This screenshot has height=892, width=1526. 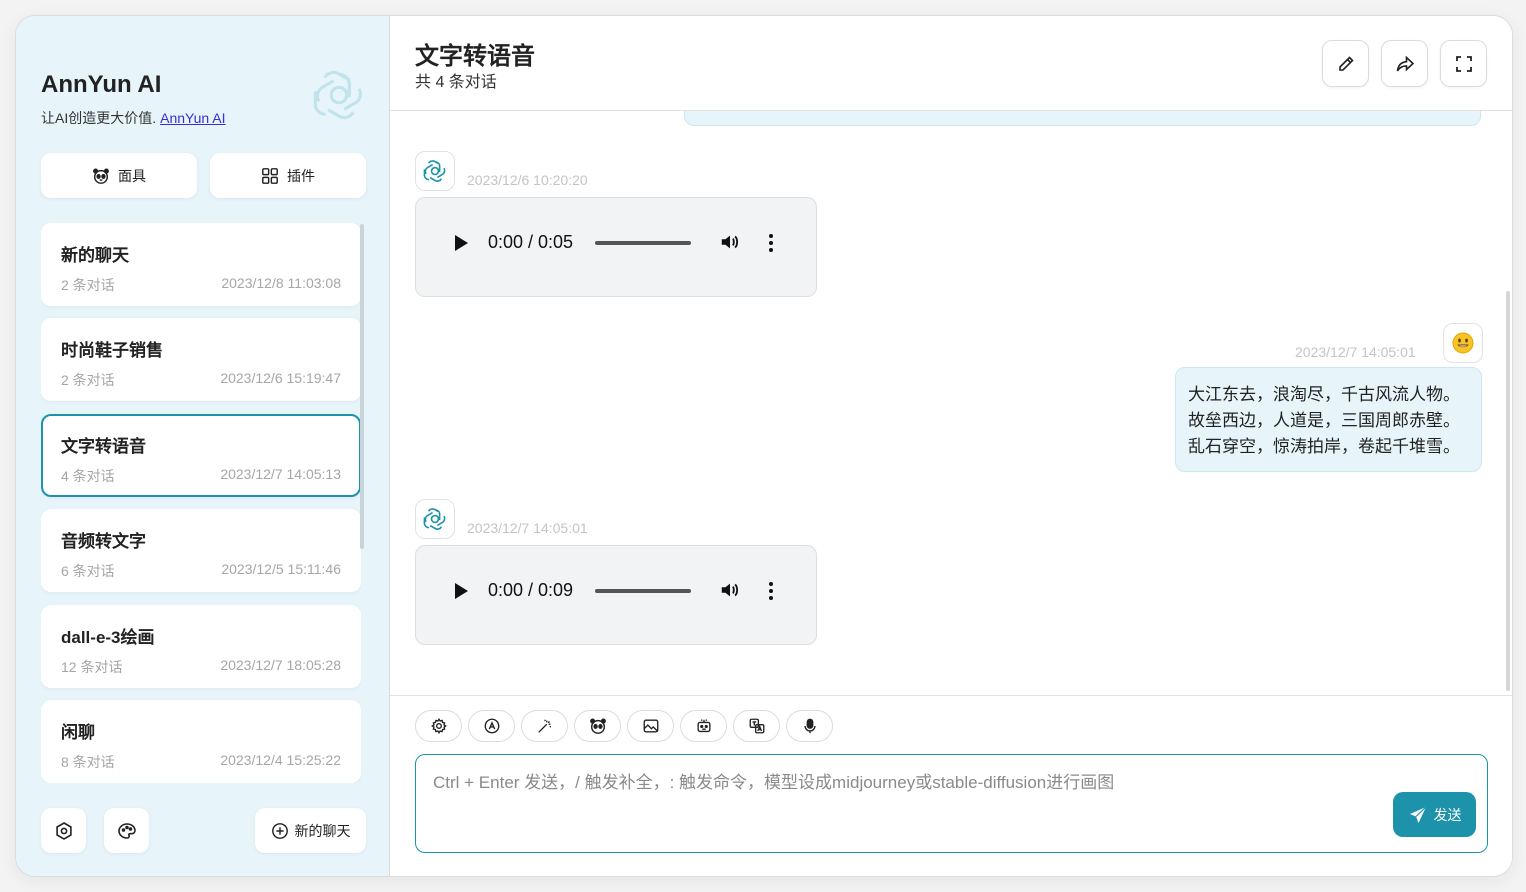 I want to click on robot-circle-icon, so click(x=492, y=726).